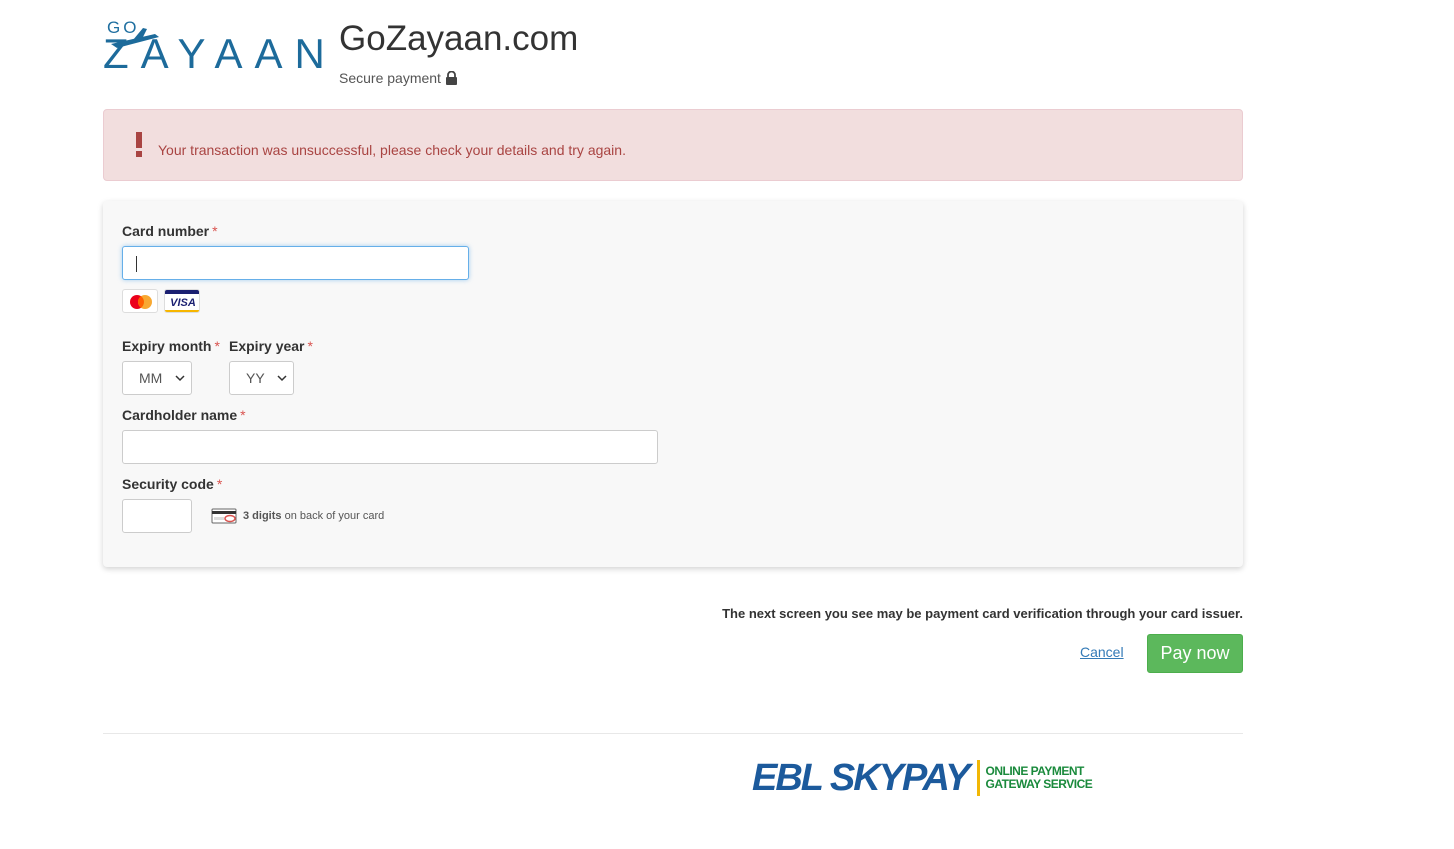  I want to click on card-back-cvv-icon, so click(224, 516).